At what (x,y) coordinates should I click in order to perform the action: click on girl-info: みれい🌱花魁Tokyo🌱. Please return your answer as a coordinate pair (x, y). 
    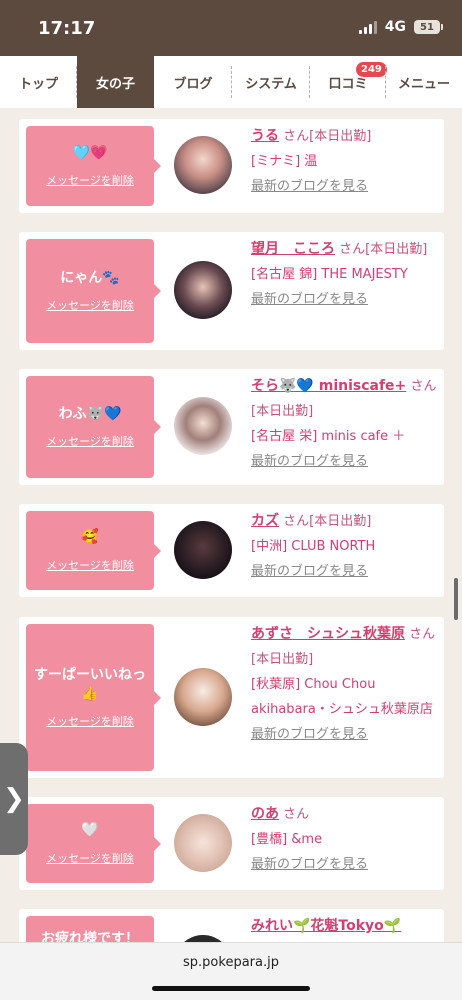
    Looking at the image, I should click on (345, 926).